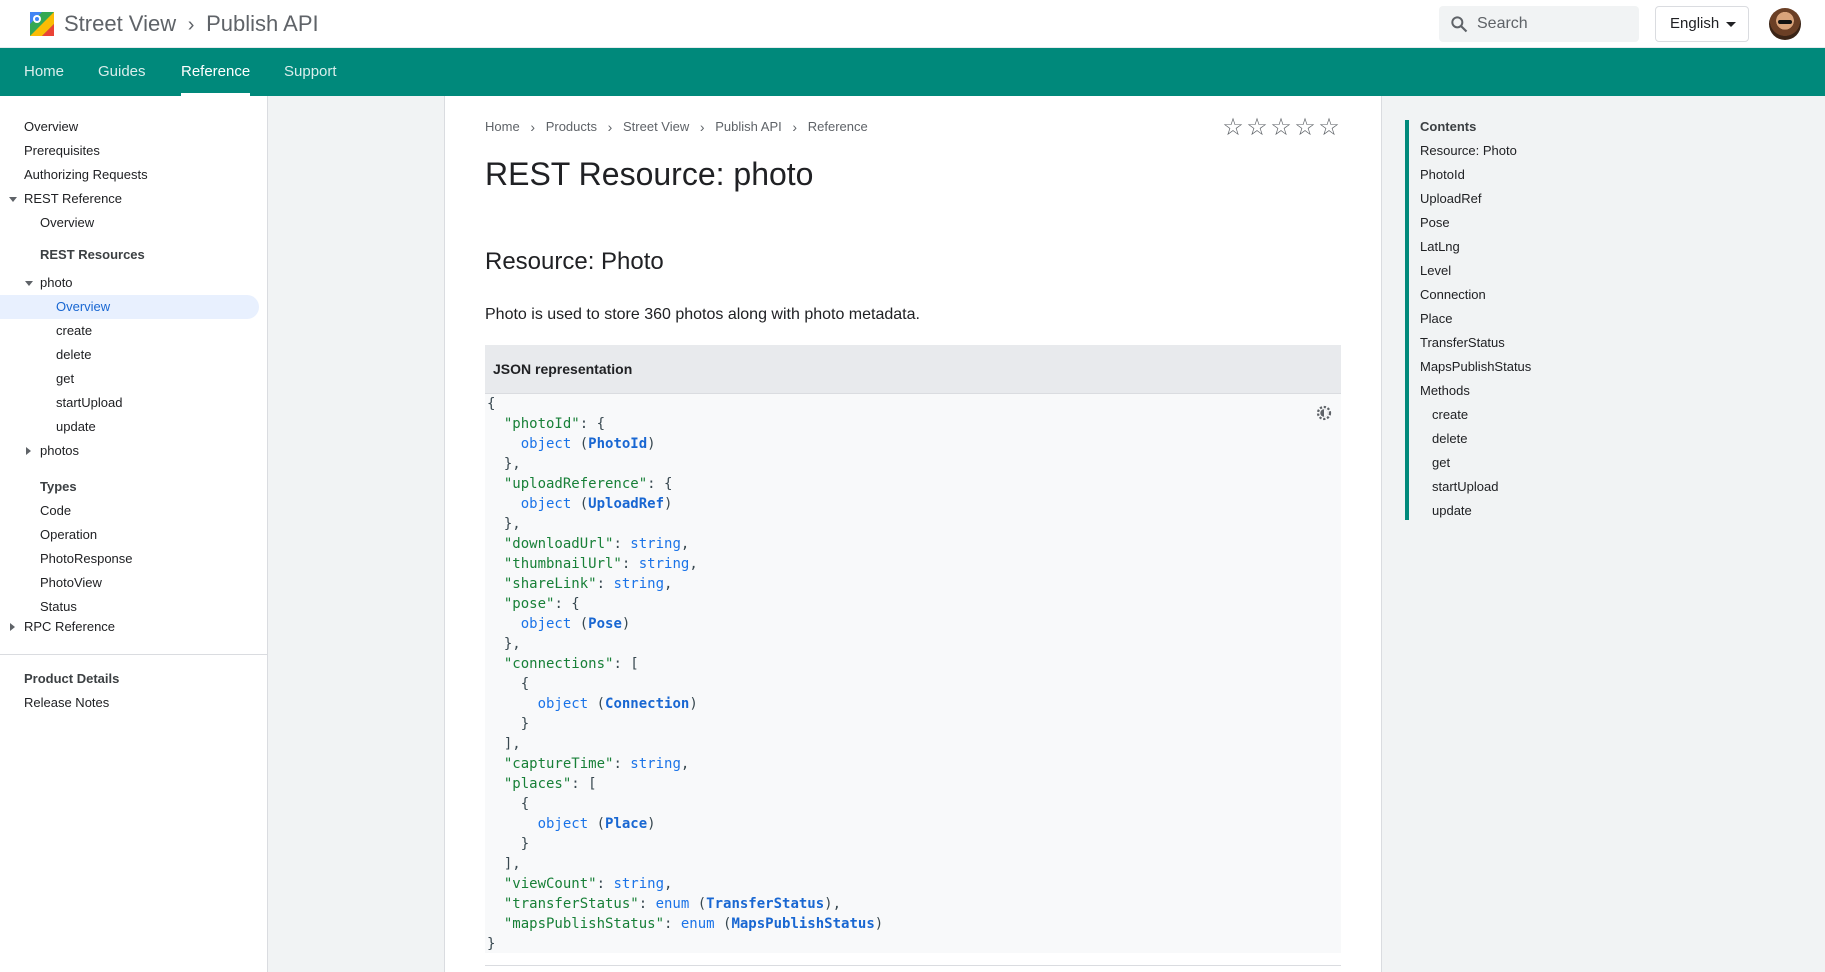  What do you see at coordinates (66, 703) in the screenshot?
I see `sidebar-item-release-notes: Release Notes` at bounding box center [66, 703].